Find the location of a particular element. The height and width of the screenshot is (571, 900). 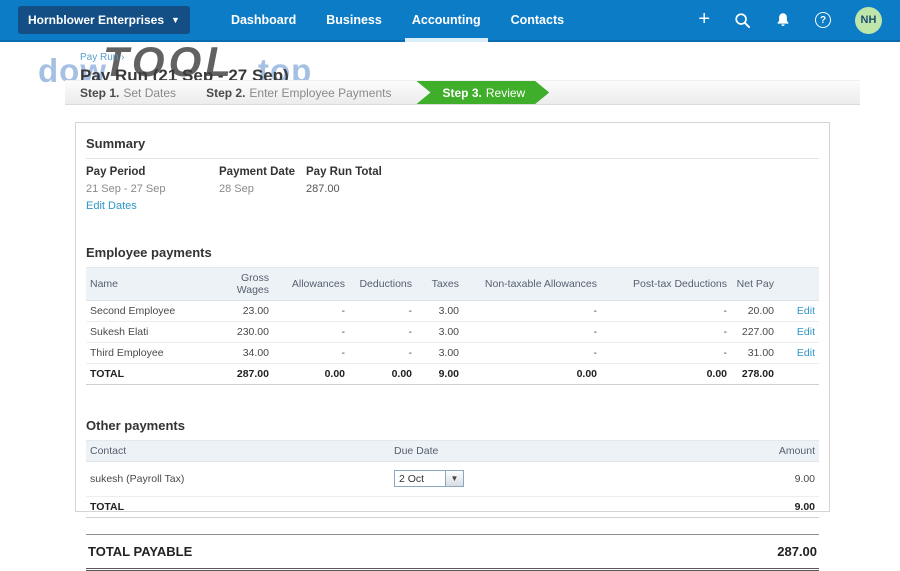

breadcrumb: Pay Run › is located at coordinates (102, 57).